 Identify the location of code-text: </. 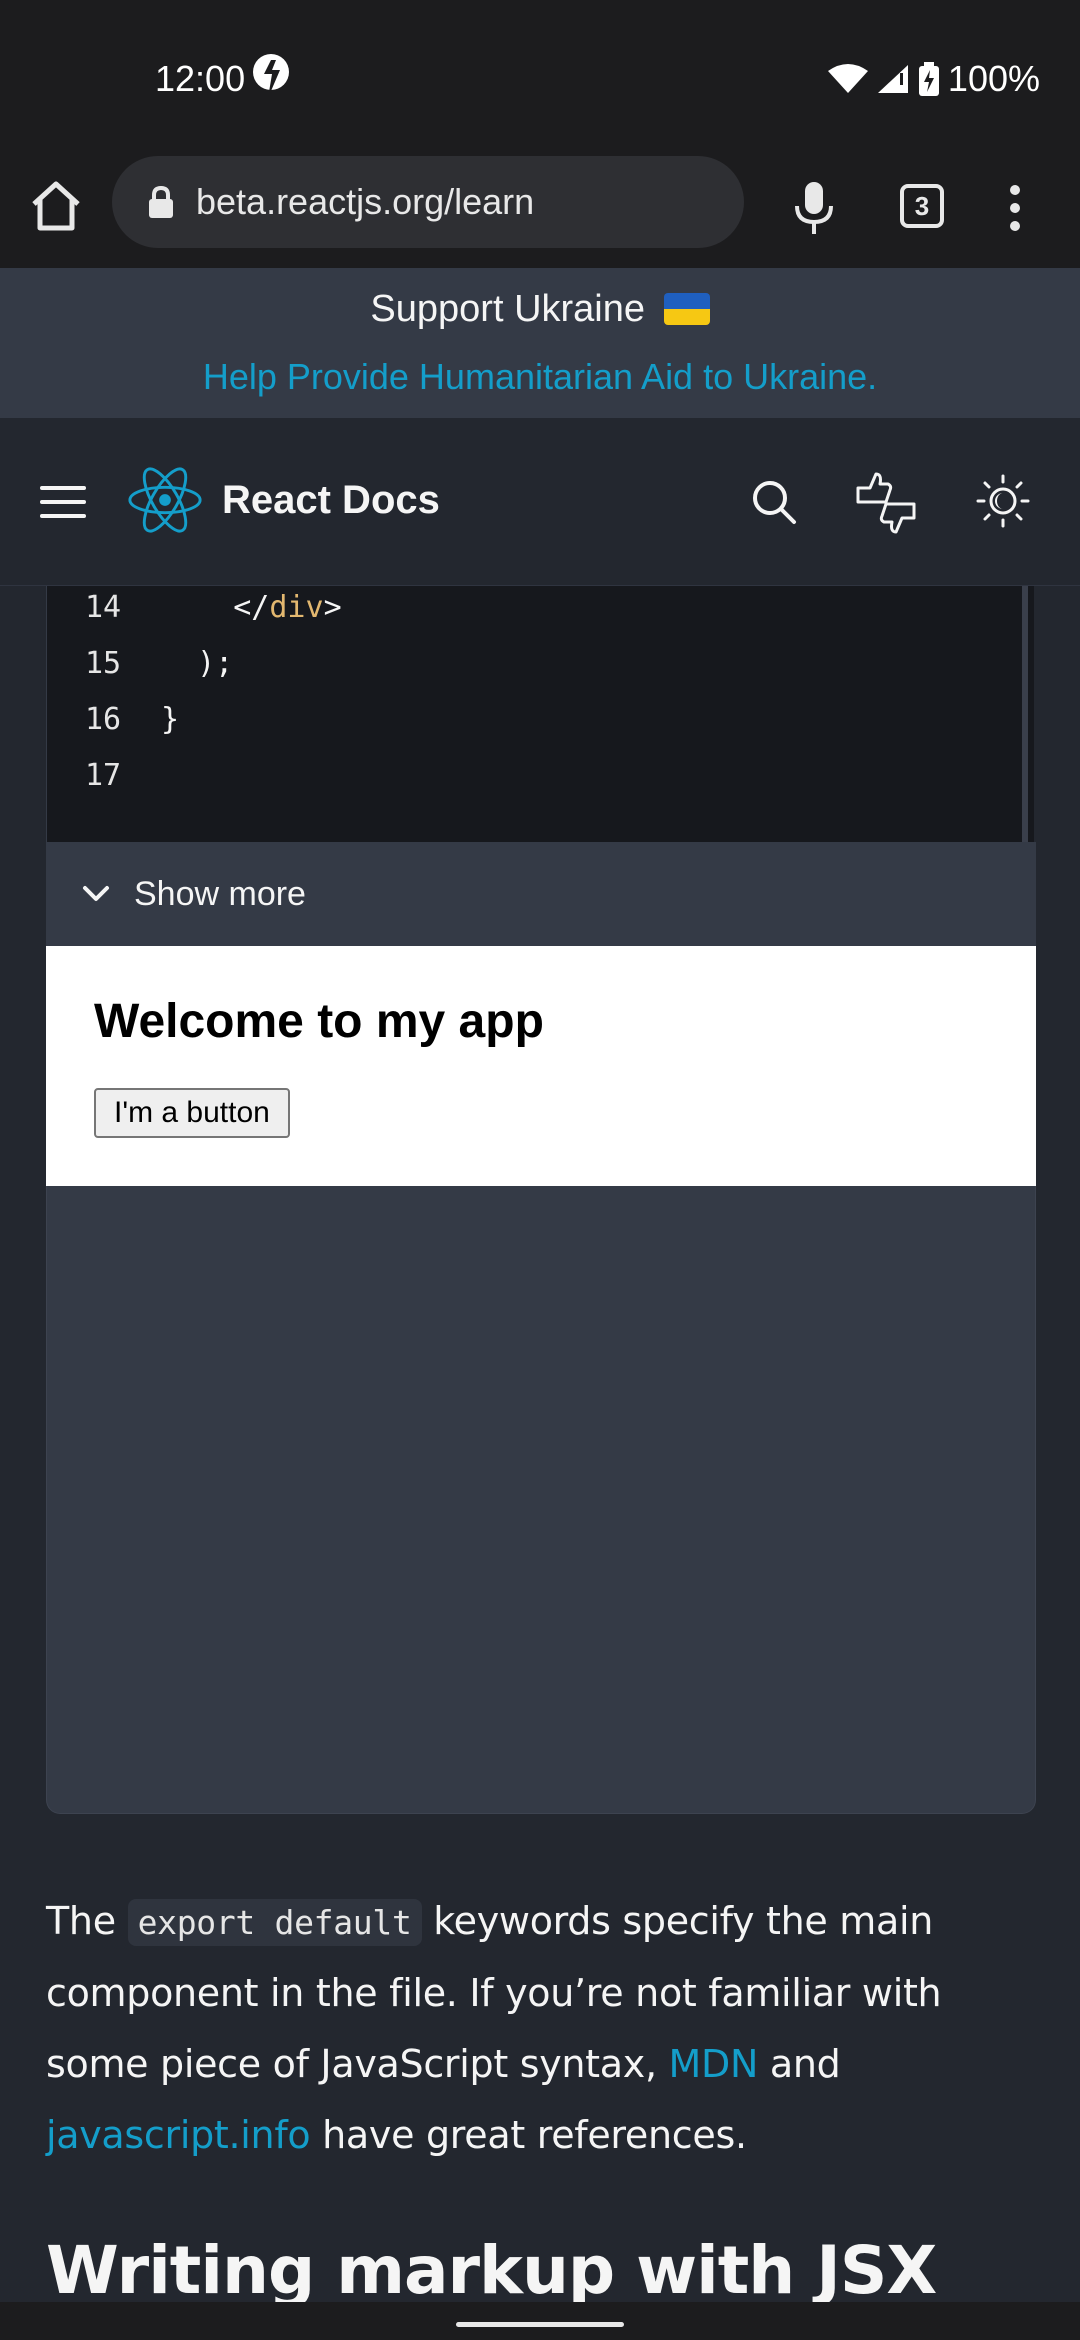
(215, 607).